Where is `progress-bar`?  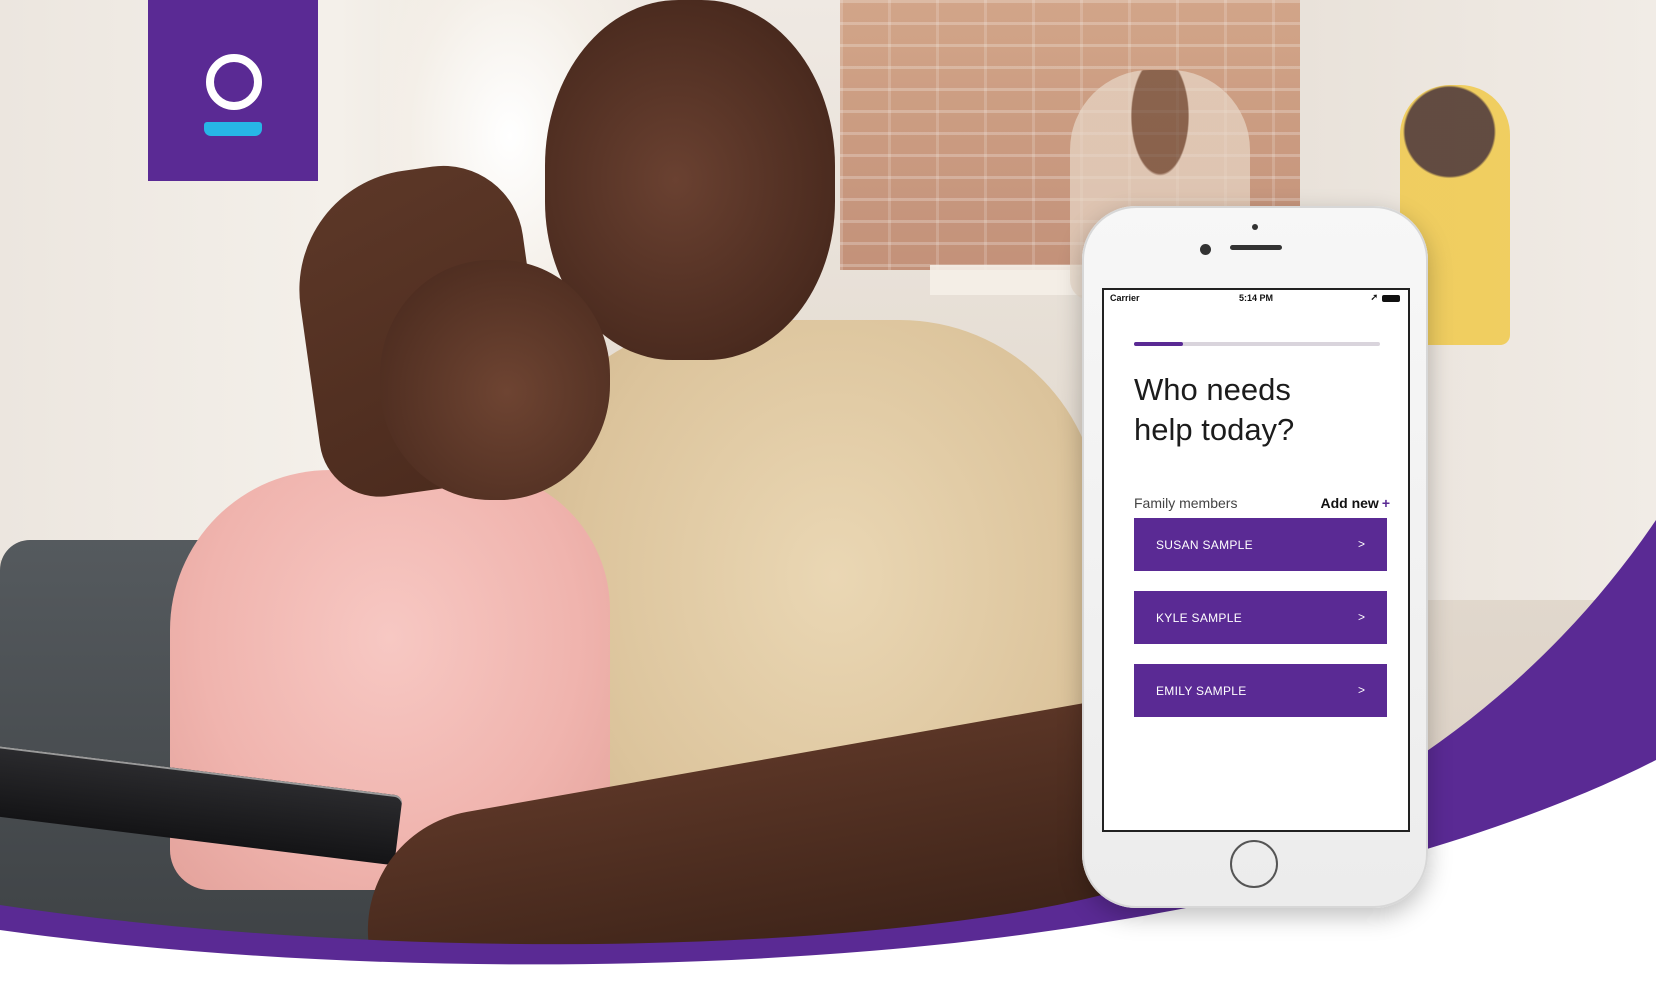 progress-bar is located at coordinates (1257, 344).